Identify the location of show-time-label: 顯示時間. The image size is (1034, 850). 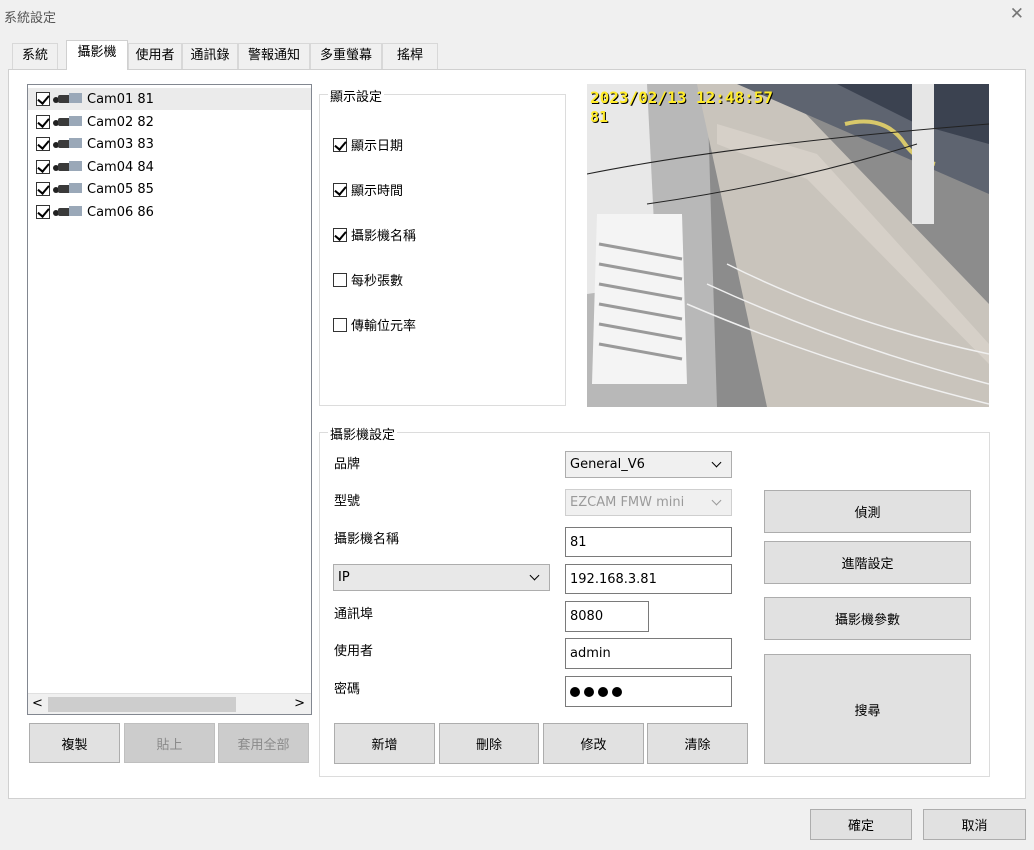
(377, 191).